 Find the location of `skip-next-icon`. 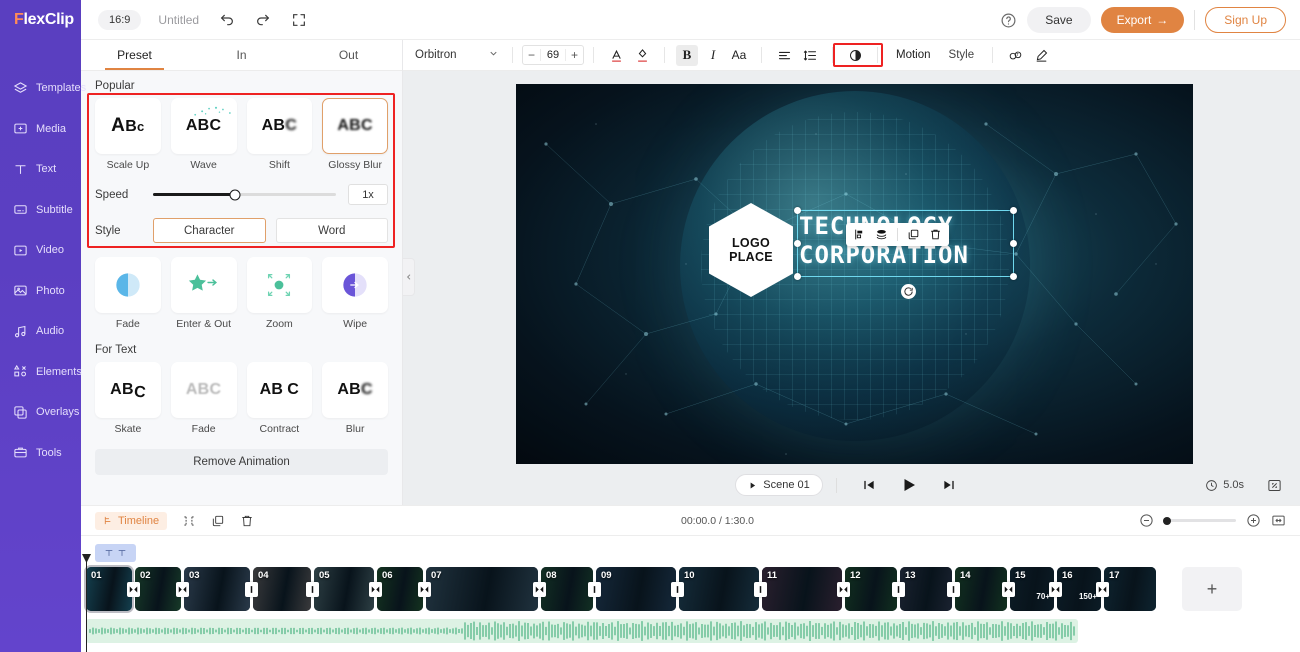

skip-next-icon is located at coordinates (949, 485).